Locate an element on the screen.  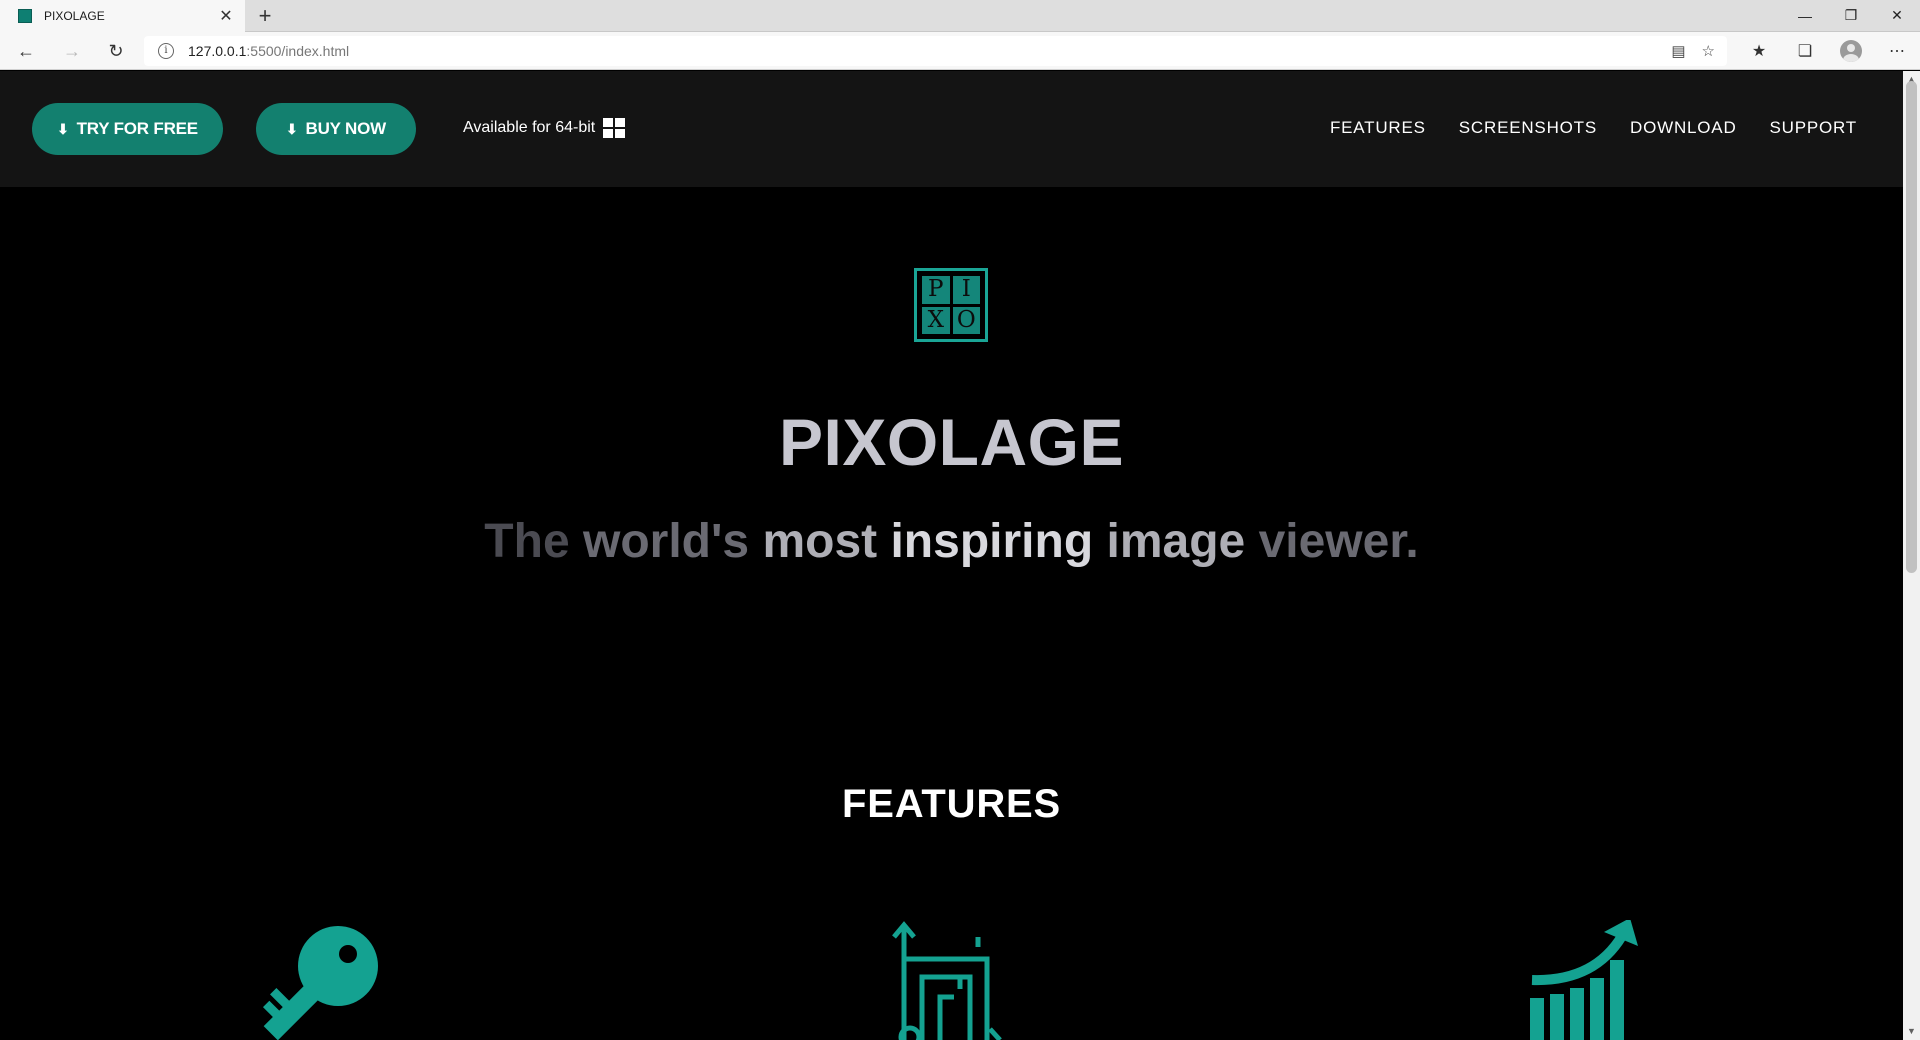
collections-icon: ❏ is located at coordinates (1805, 51).